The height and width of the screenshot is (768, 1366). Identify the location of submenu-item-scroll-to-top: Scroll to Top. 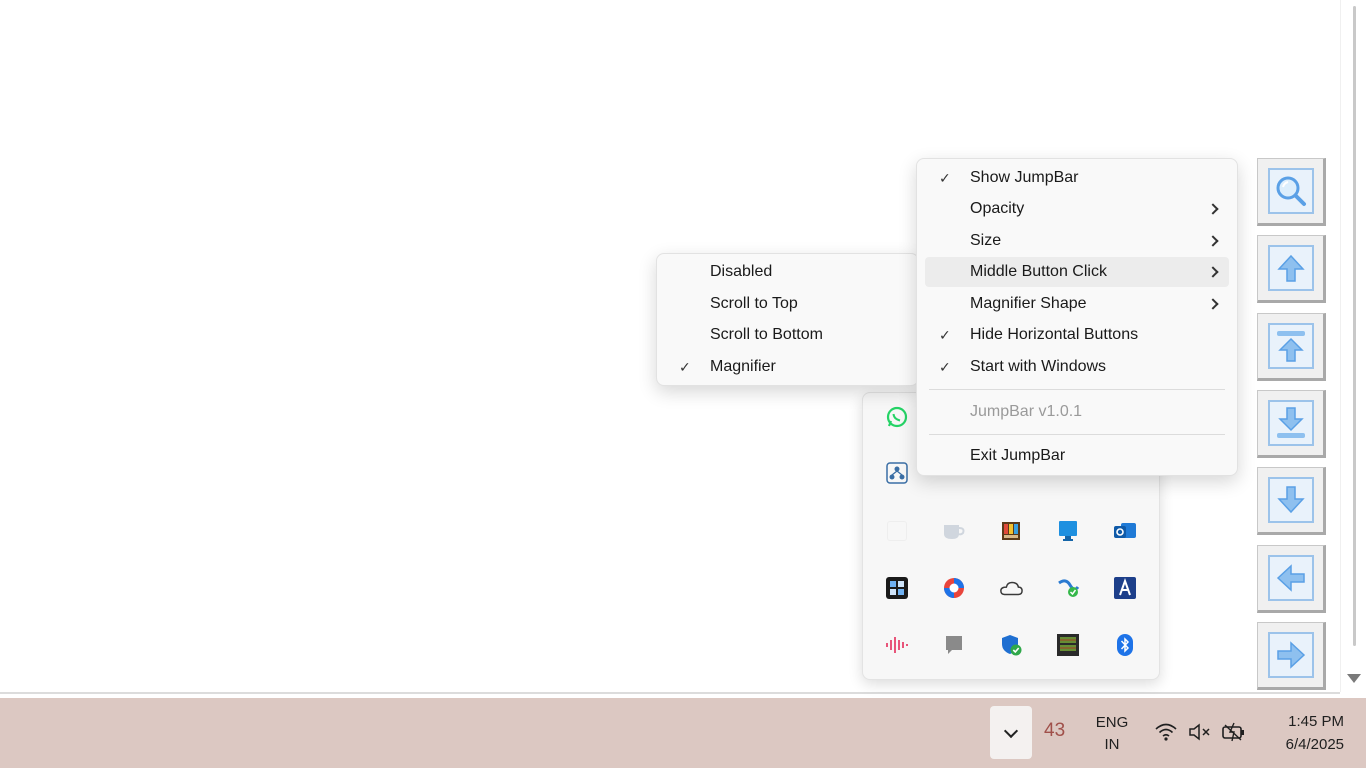
(787, 304).